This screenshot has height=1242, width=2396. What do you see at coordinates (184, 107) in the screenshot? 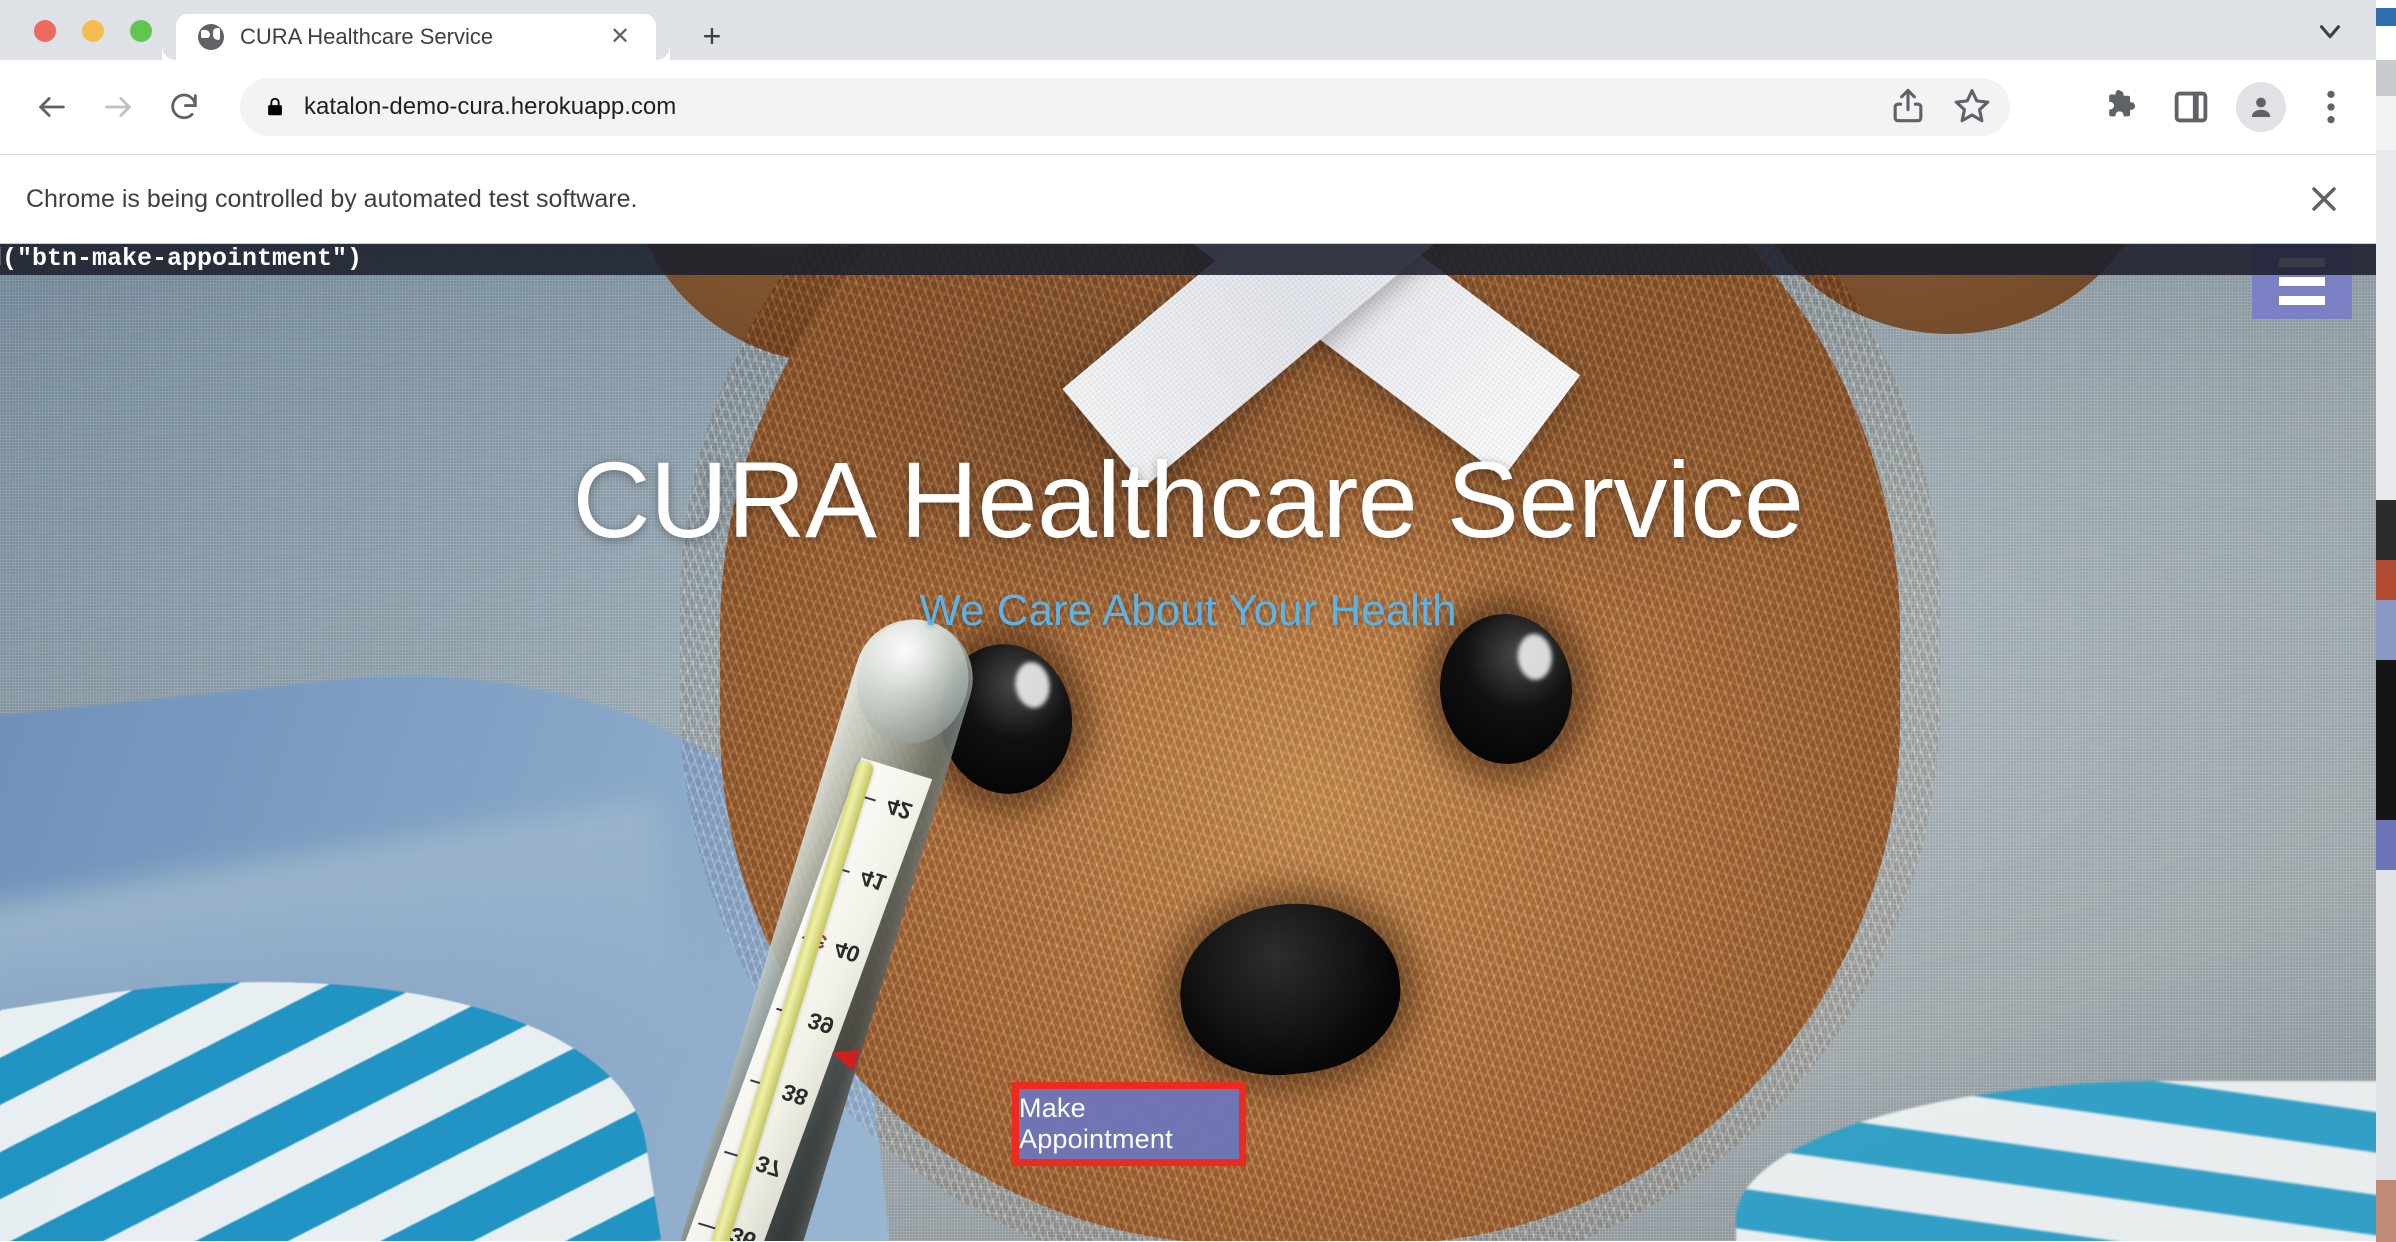
I see `reload-icon` at bounding box center [184, 107].